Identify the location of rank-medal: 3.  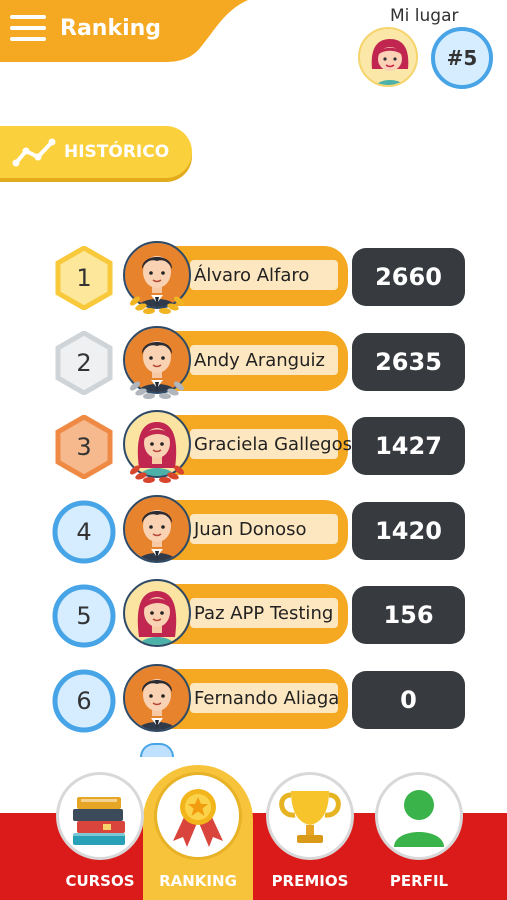
(84, 447).